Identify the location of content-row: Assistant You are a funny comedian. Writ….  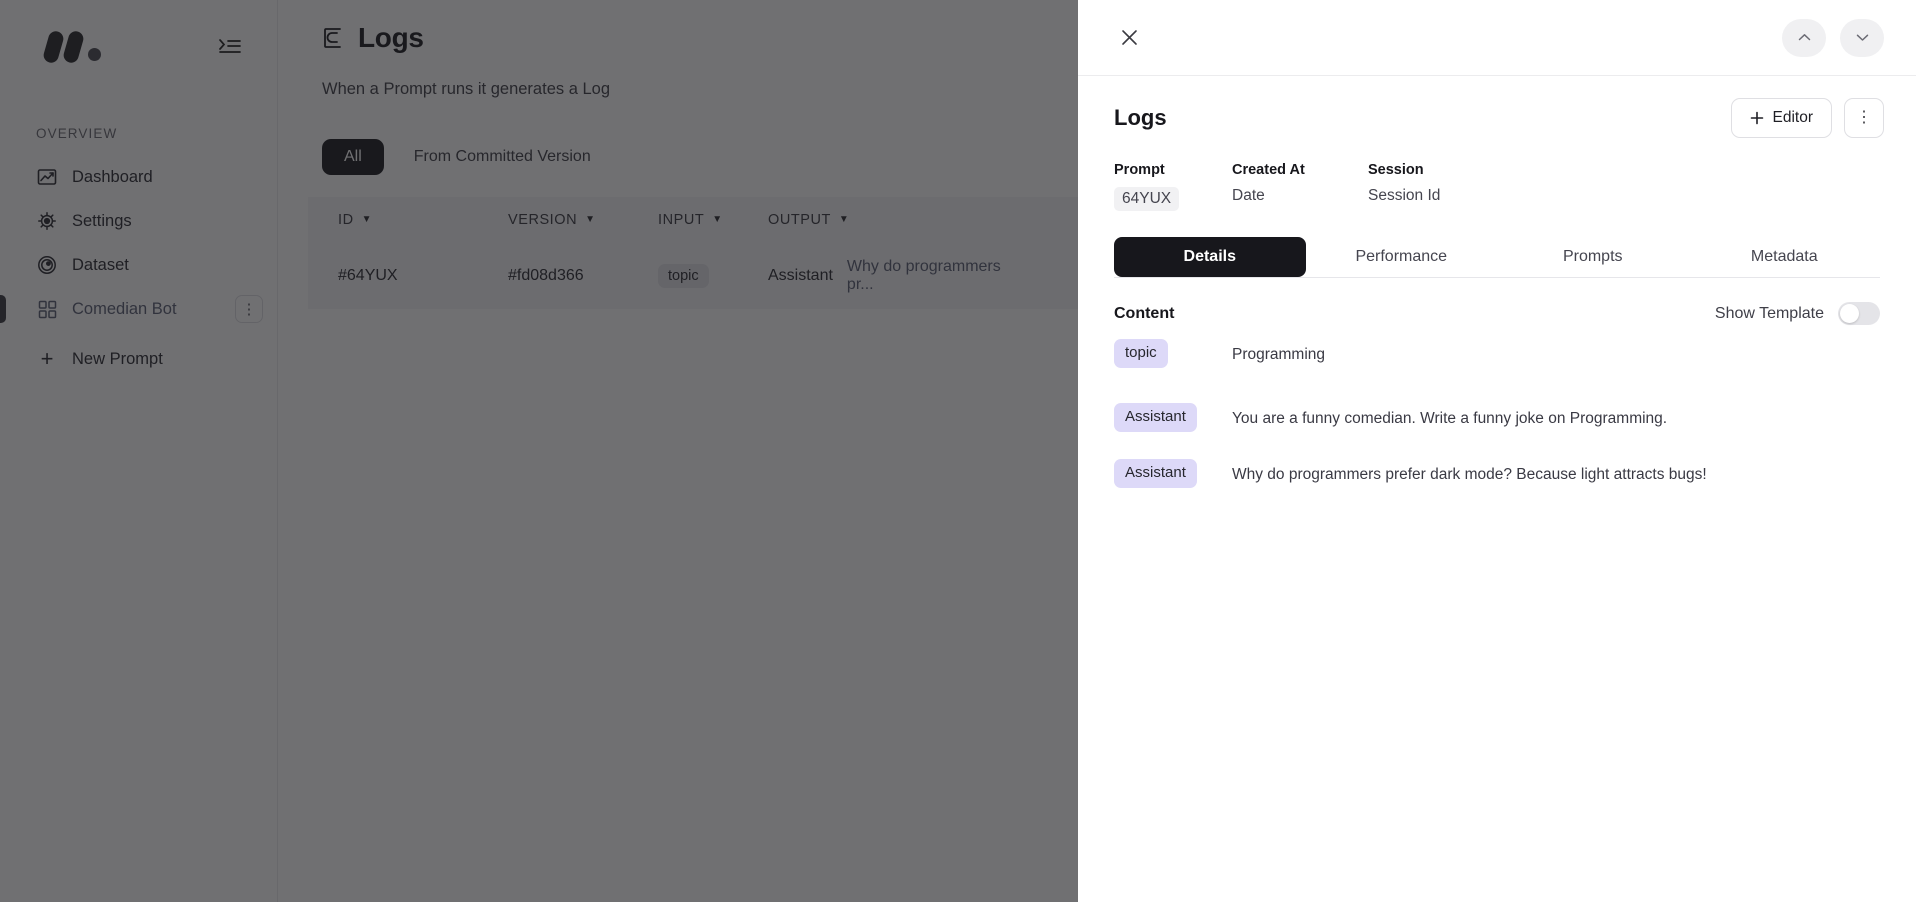
(1497, 422).